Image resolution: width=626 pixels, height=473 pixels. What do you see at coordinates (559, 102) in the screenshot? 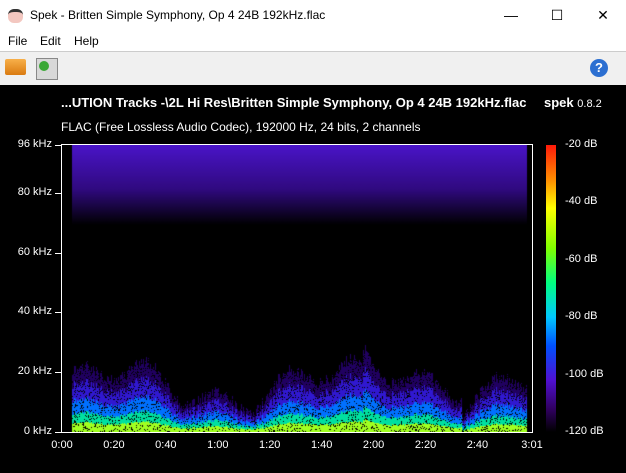
I see `app-name: spek` at bounding box center [559, 102].